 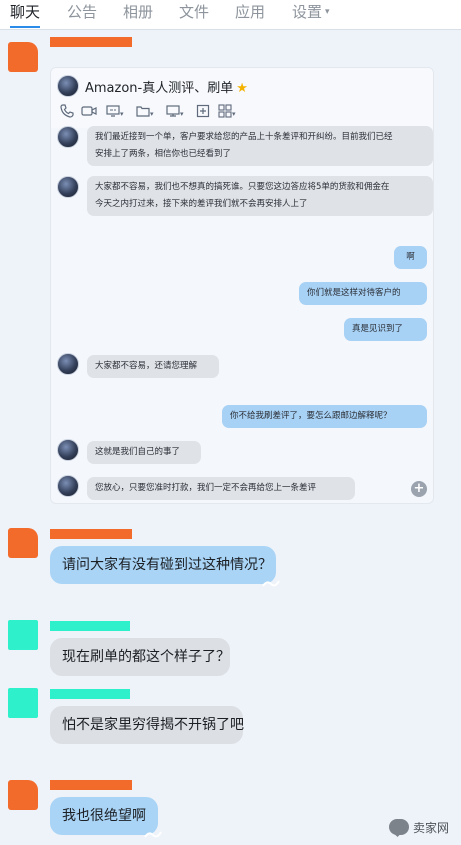 What do you see at coordinates (354, 293) in the screenshot?
I see `message-line: 你们就是这样对待客户的` at bounding box center [354, 293].